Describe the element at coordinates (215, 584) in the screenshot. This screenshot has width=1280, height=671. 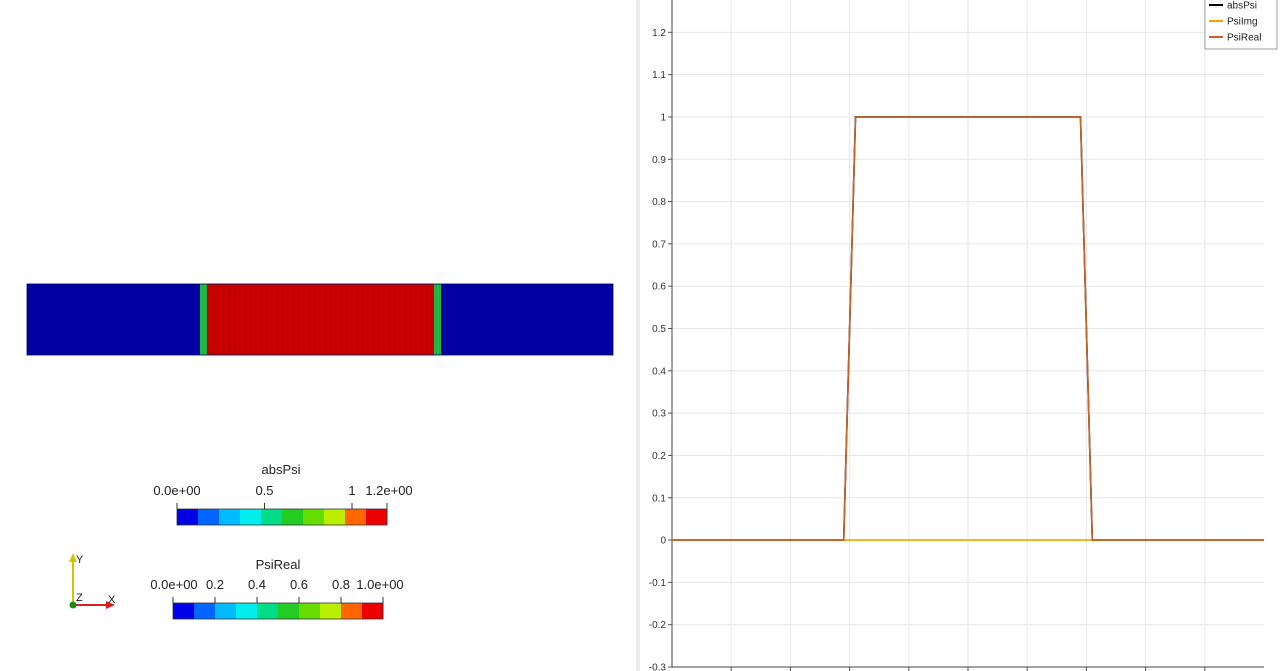
I see `colorbar-label: 0.2` at that location.